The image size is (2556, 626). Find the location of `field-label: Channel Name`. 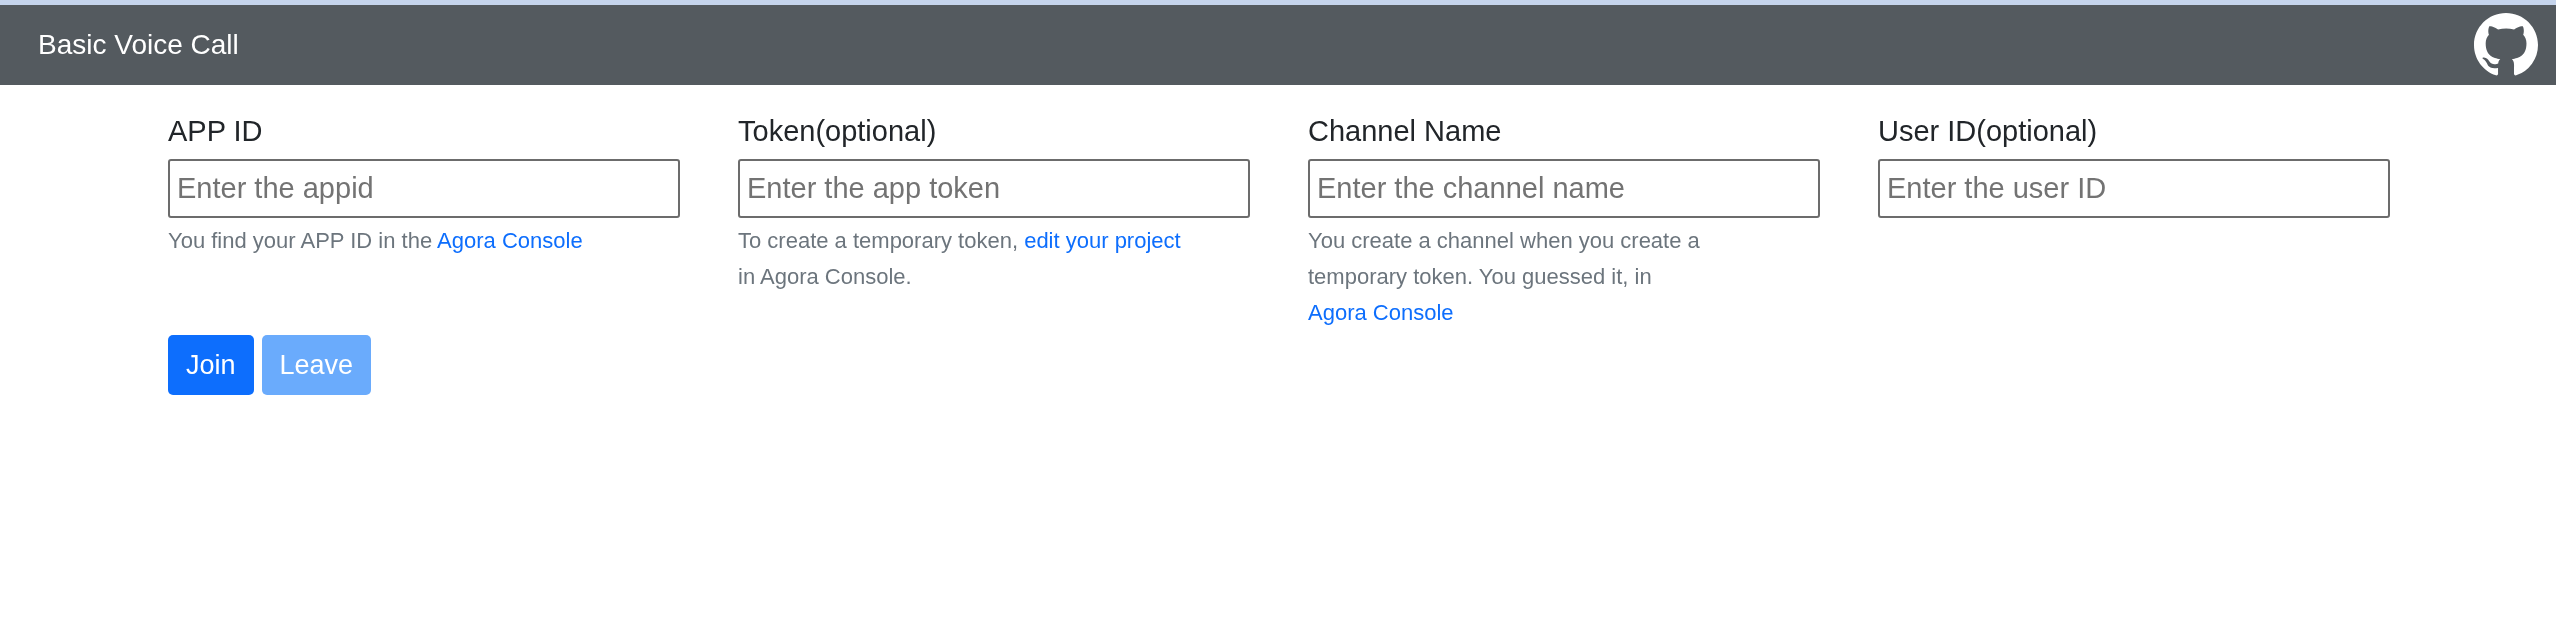

field-label: Channel Name is located at coordinates (1405, 131).